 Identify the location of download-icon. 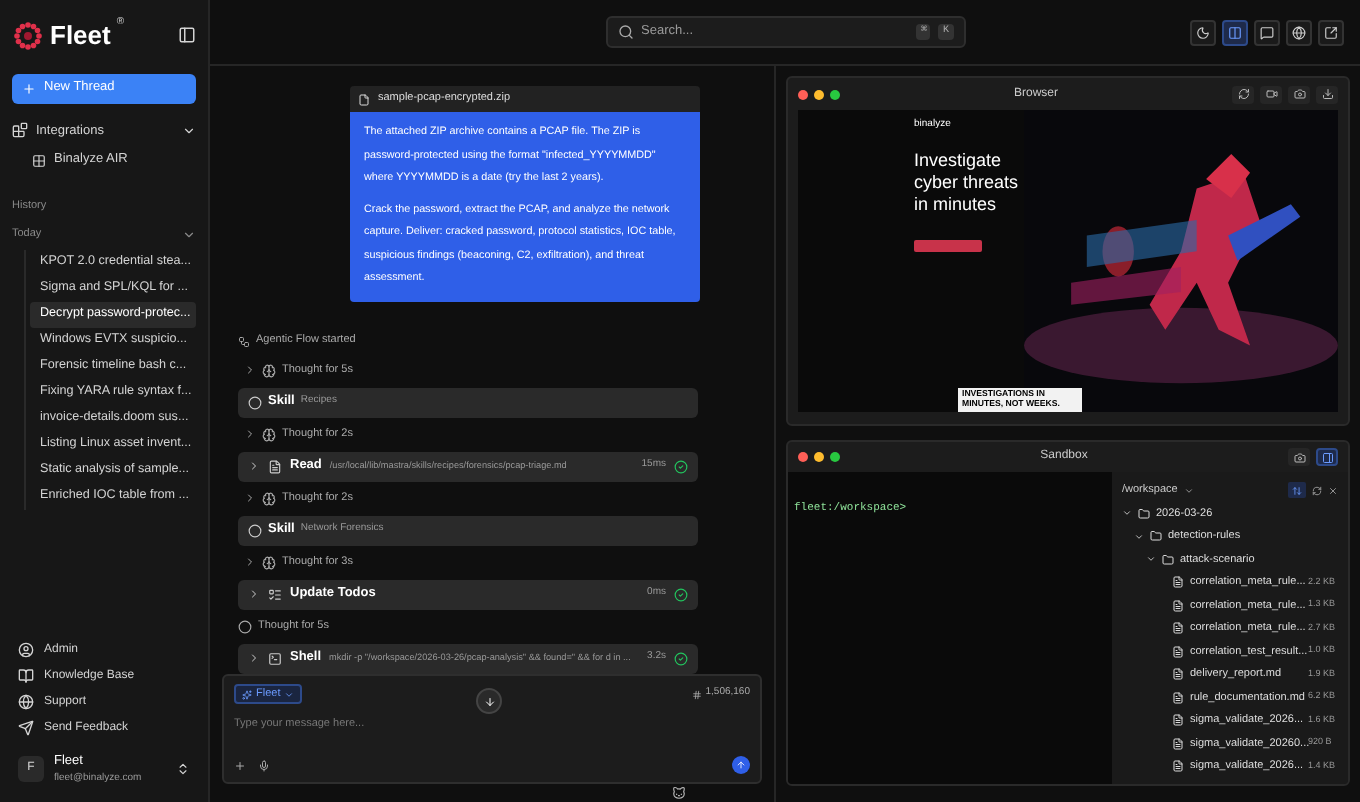
(1327, 94).